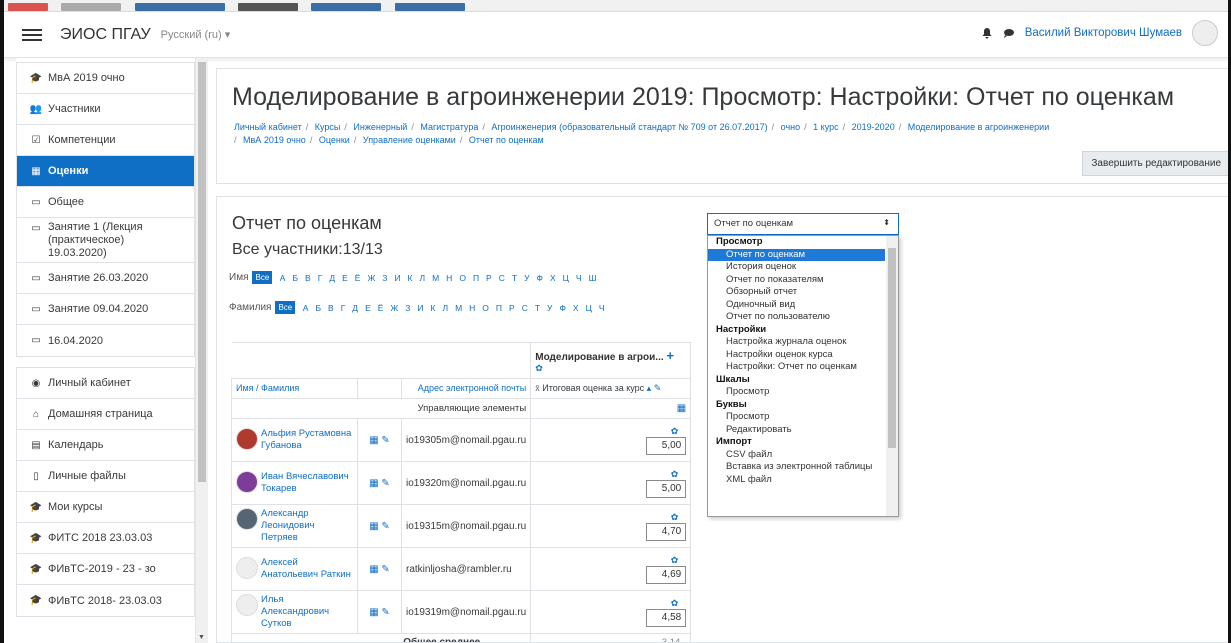  I want to click on dropdown-option: История оценок, so click(796, 267).